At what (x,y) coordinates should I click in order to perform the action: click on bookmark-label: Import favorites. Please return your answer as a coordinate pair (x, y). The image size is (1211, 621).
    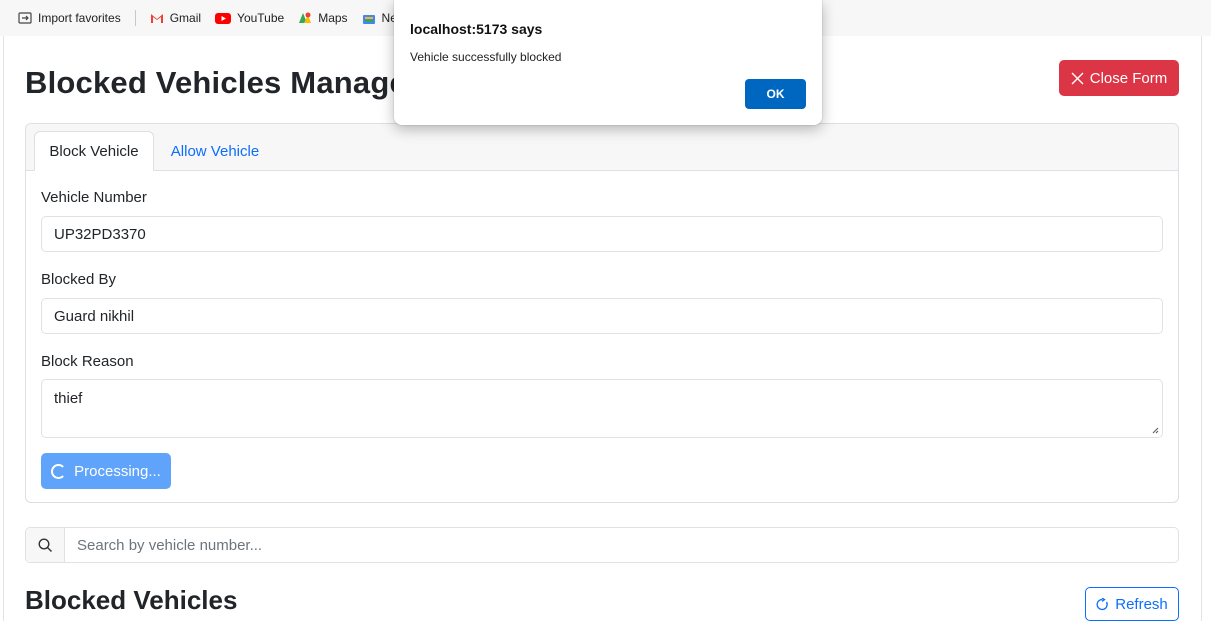
    Looking at the image, I should click on (79, 18).